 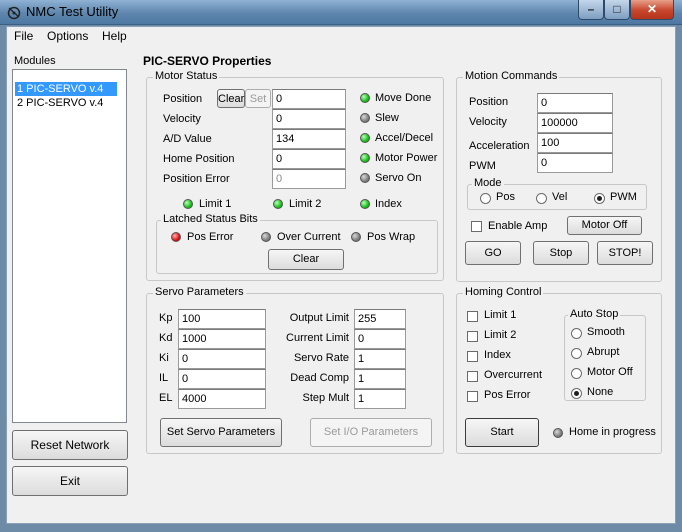 What do you see at coordinates (222, 319) in the screenshot?
I see `kp-field: 100` at bounding box center [222, 319].